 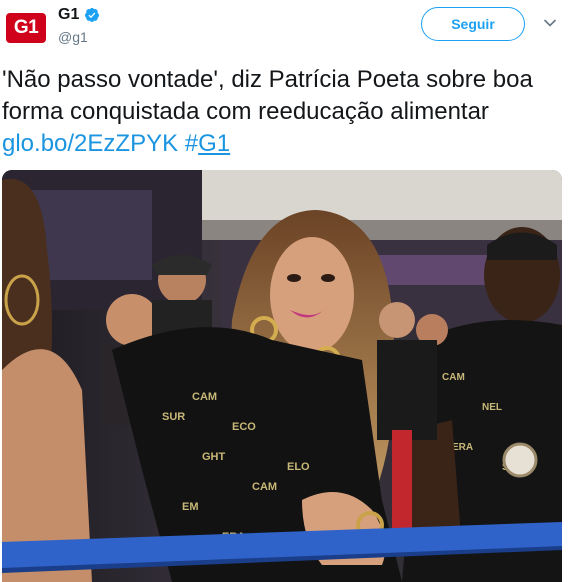 What do you see at coordinates (492, 407) in the screenshot?
I see `svg-text: NEL` at bounding box center [492, 407].